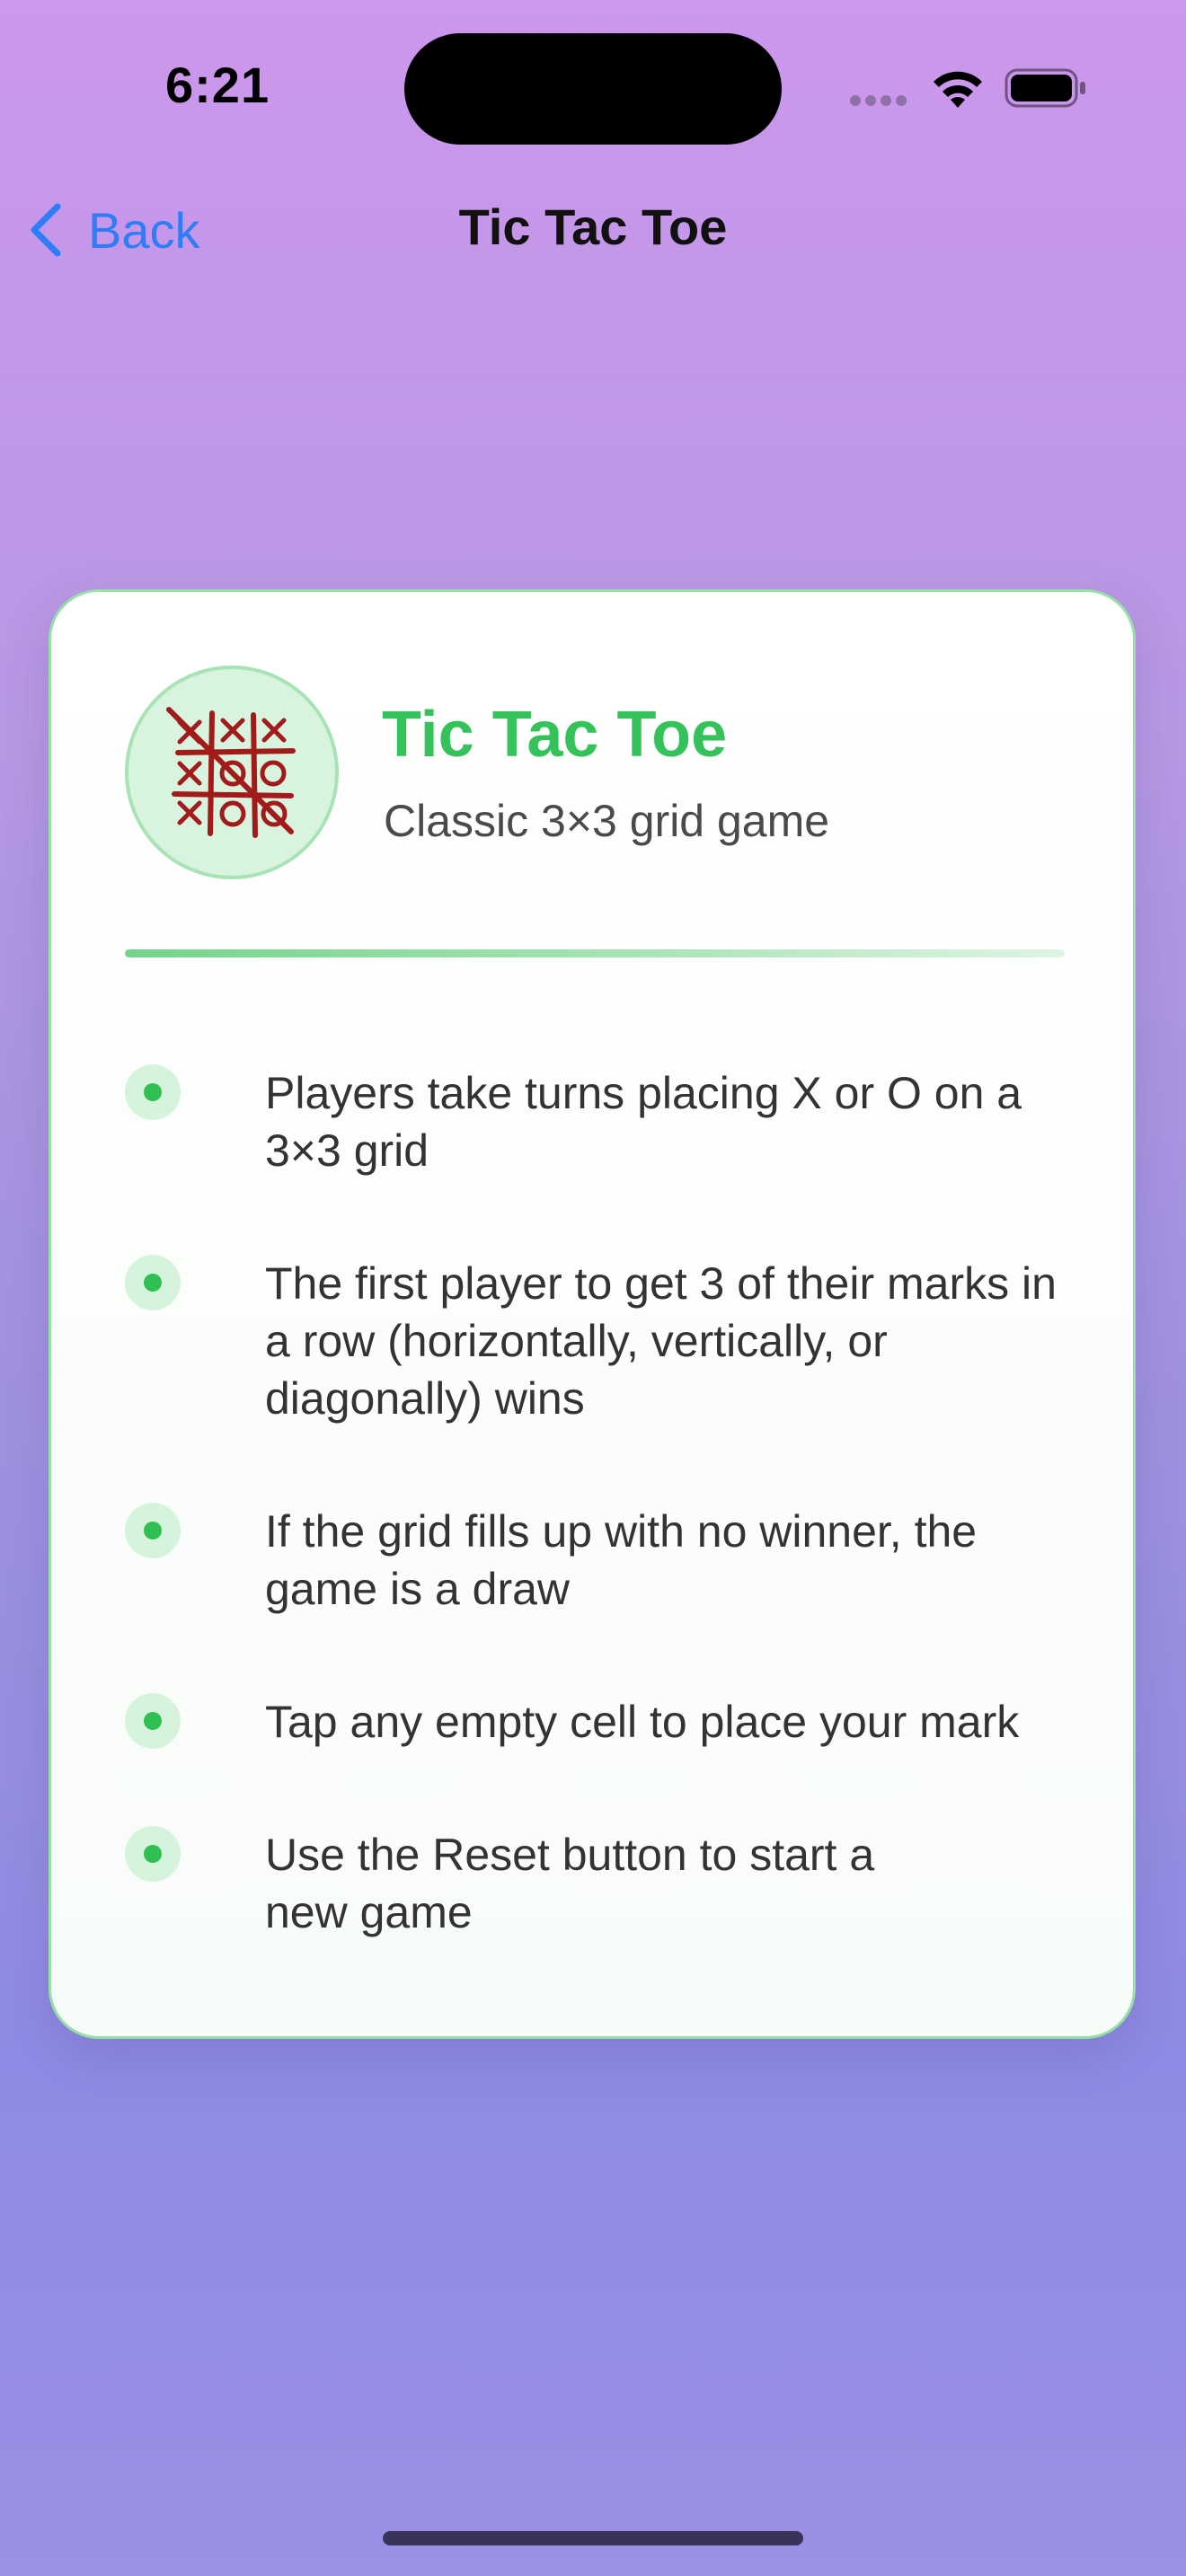  What do you see at coordinates (570, 1883) in the screenshot?
I see `rule-text: Use the Reset button to start a new game` at bounding box center [570, 1883].